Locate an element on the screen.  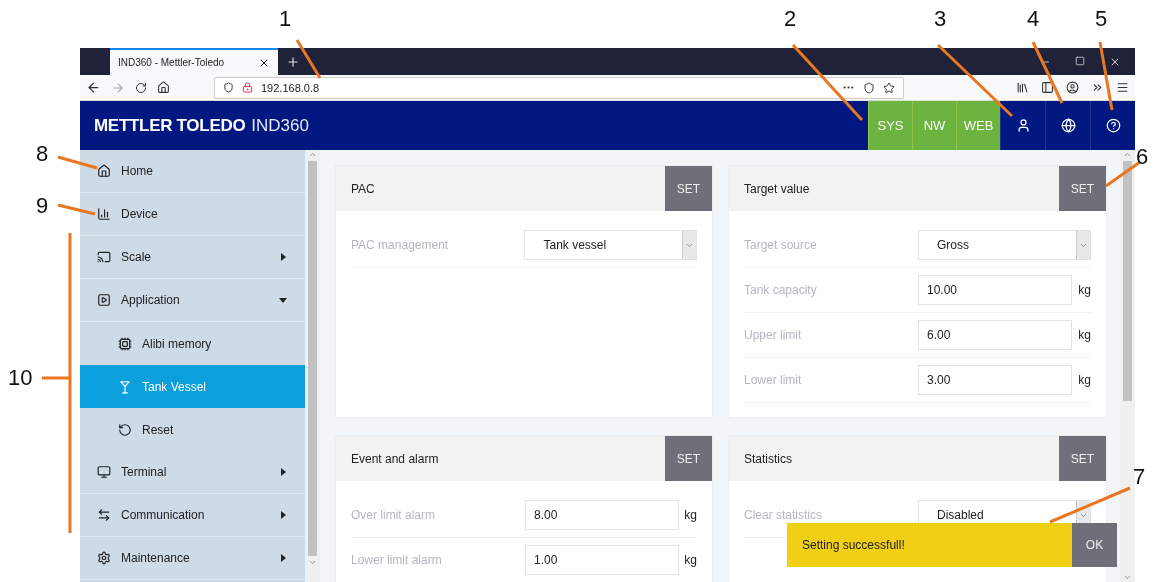
chevrons-icon is located at coordinates (1097, 87).